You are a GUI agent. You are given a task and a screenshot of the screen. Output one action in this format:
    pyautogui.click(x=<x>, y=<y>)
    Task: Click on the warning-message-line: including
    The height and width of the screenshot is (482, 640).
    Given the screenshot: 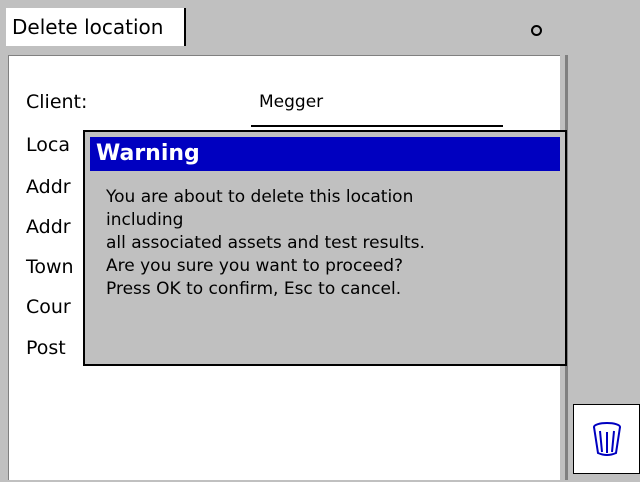 What is the action you would take?
    pyautogui.click(x=145, y=220)
    